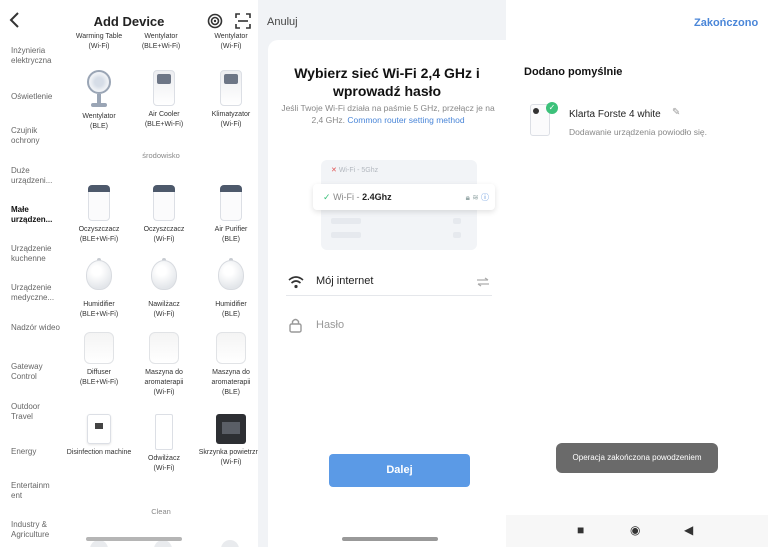 The image size is (768, 547). I want to click on device-add-message: Dodawanie urządzenia powiodło się., so click(638, 132).